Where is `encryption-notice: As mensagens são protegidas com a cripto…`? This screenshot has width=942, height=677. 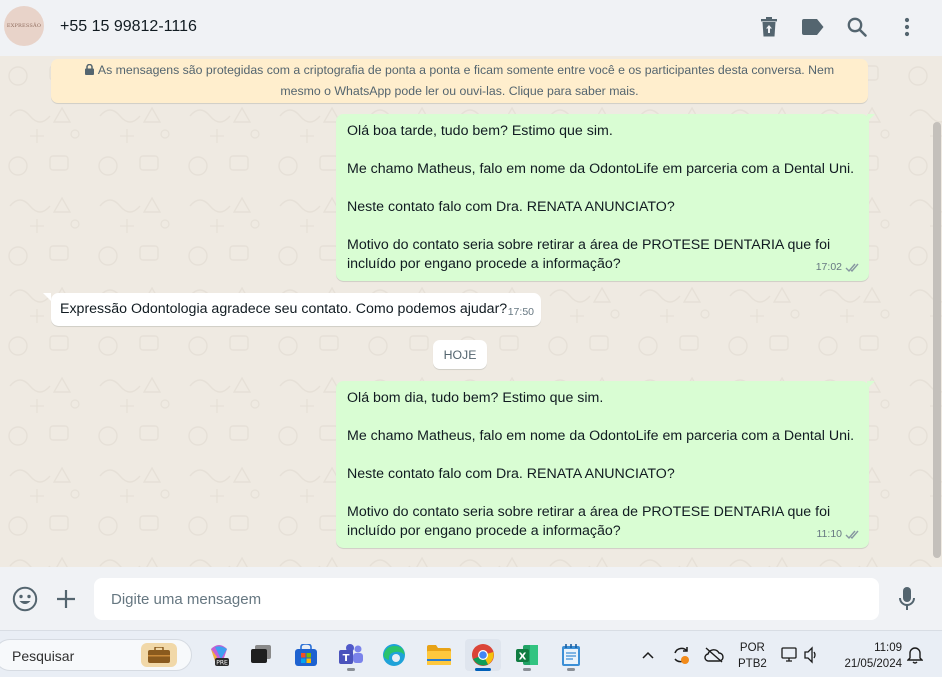
encryption-notice: As mensagens são protegidas com a cripto… is located at coordinates (459, 81).